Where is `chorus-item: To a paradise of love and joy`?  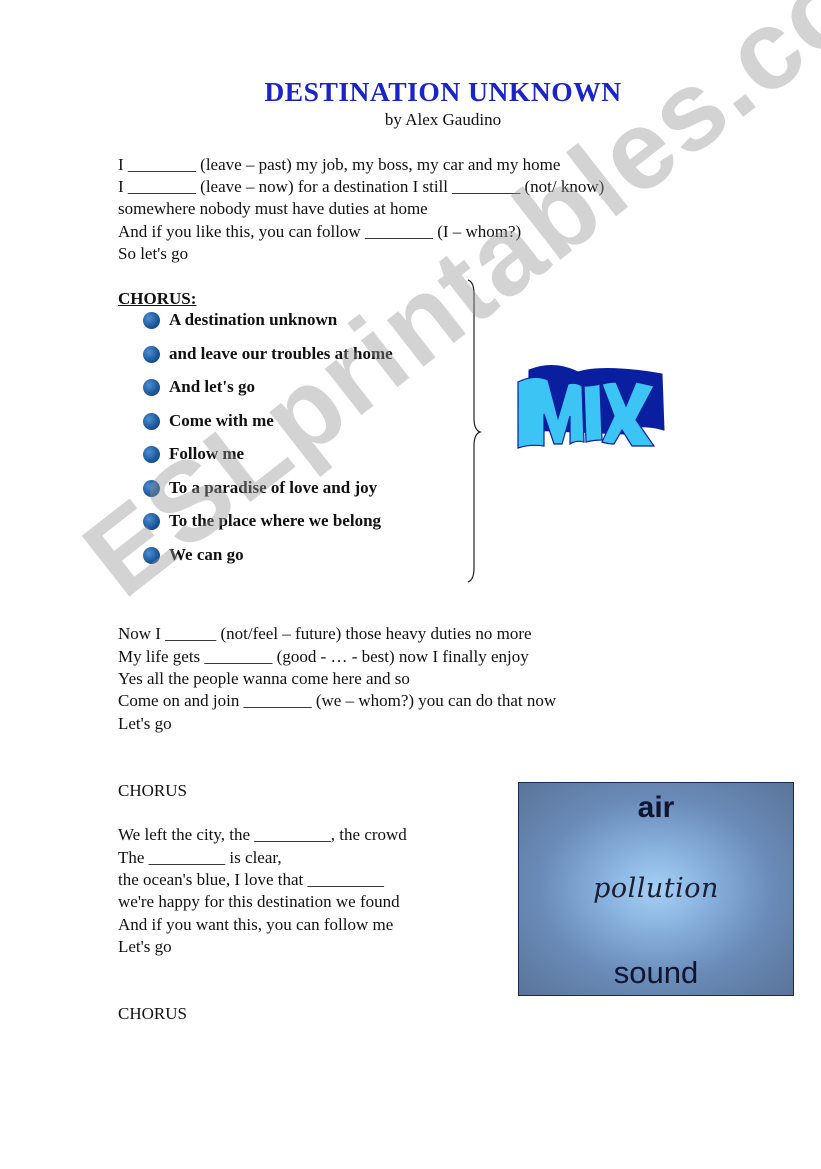
chorus-item: To a paradise of love and joy is located at coordinates (260, 488).